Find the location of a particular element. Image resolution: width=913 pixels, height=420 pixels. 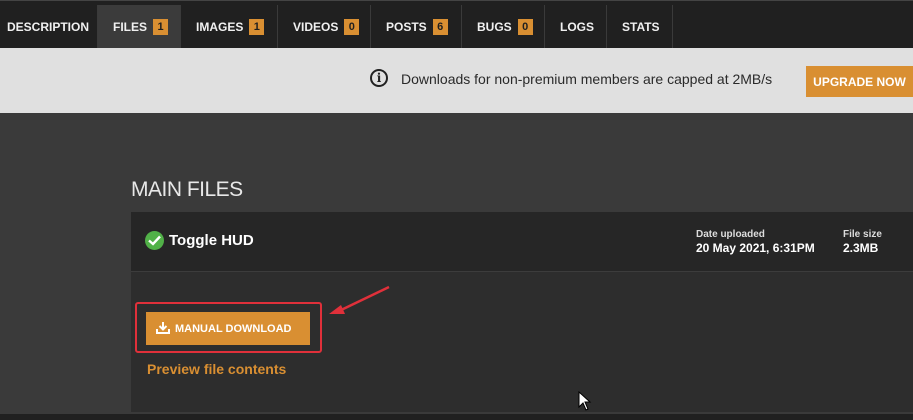

tab-files: FILES 1 is located at coordinates (139, 27).